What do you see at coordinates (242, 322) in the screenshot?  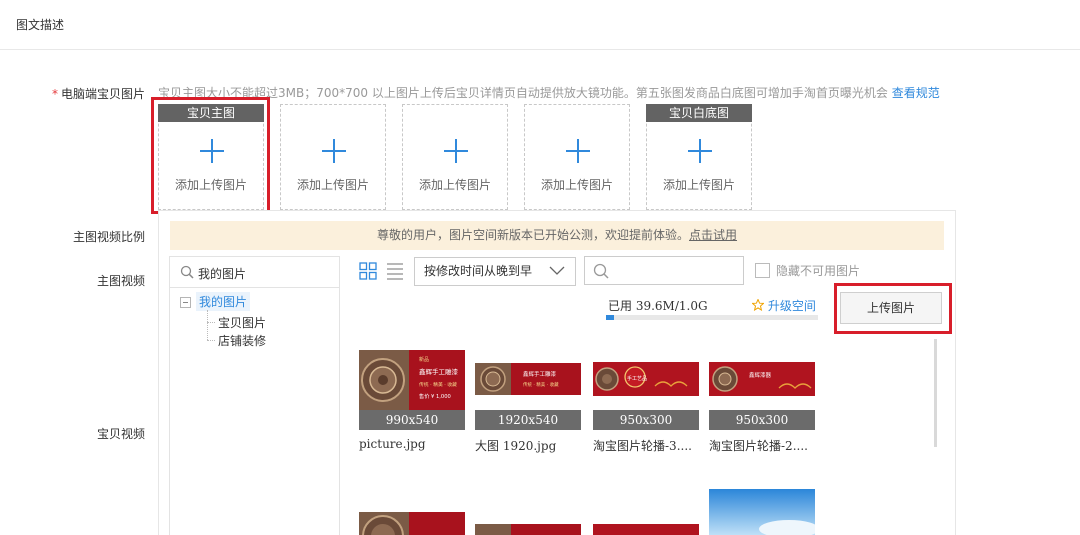 I see `tree-node-item-images: 宝贝图片` at bounding box center [242, 322].